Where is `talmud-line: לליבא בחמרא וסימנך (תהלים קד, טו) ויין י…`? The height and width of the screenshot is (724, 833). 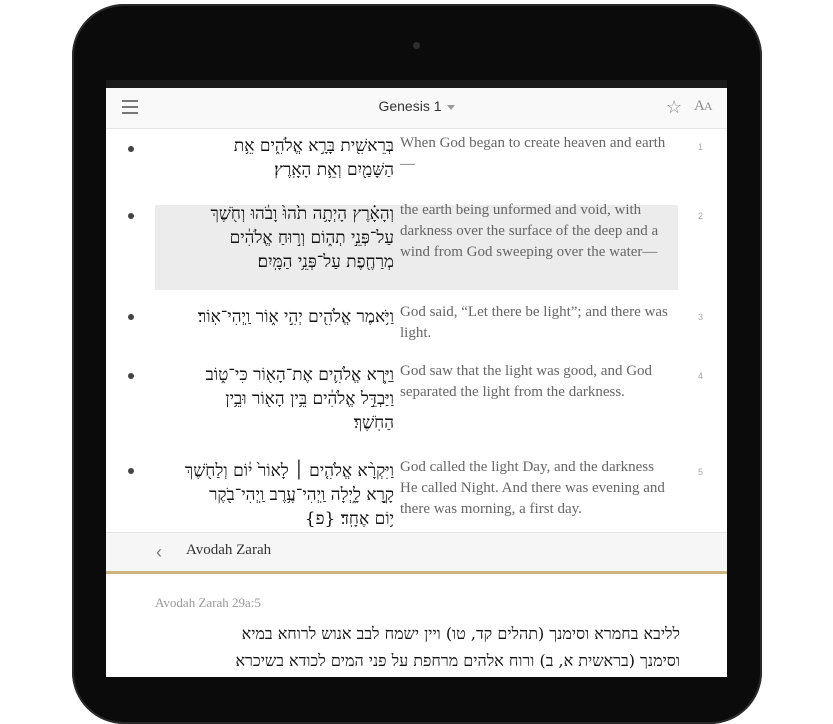
talmud-line: לליבא בחמרא וסימנך (תהלים קד, טו) ויין י… is located at coordinates (460, 633).